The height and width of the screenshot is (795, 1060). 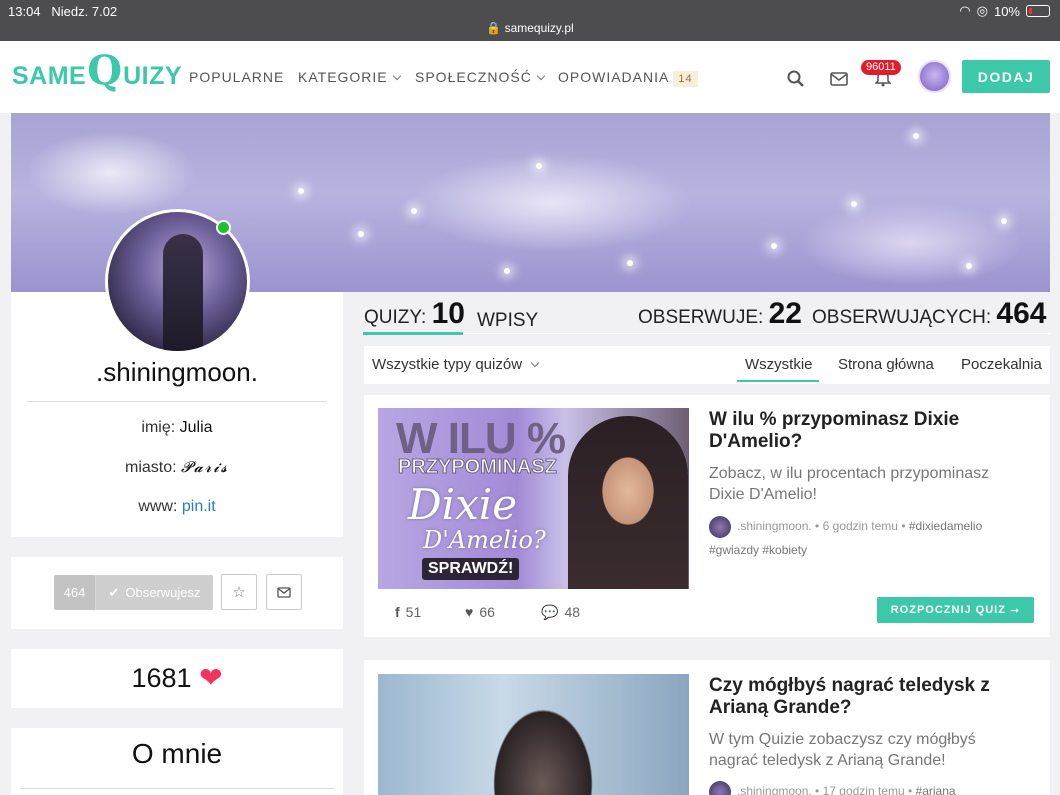 I want to click on quiz-filter-bar: Wszystkie typy quizów, so click(x=707, y=365).